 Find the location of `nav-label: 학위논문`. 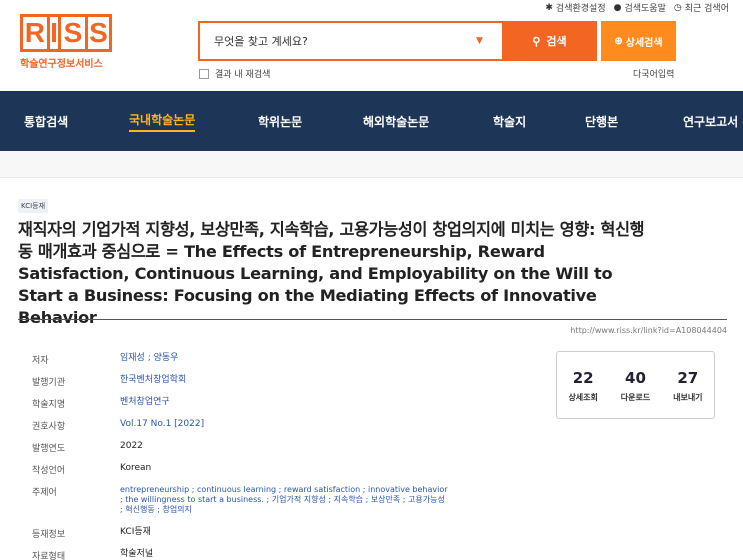

nav-label: 학위논문 is located at coordinates (280, 121).